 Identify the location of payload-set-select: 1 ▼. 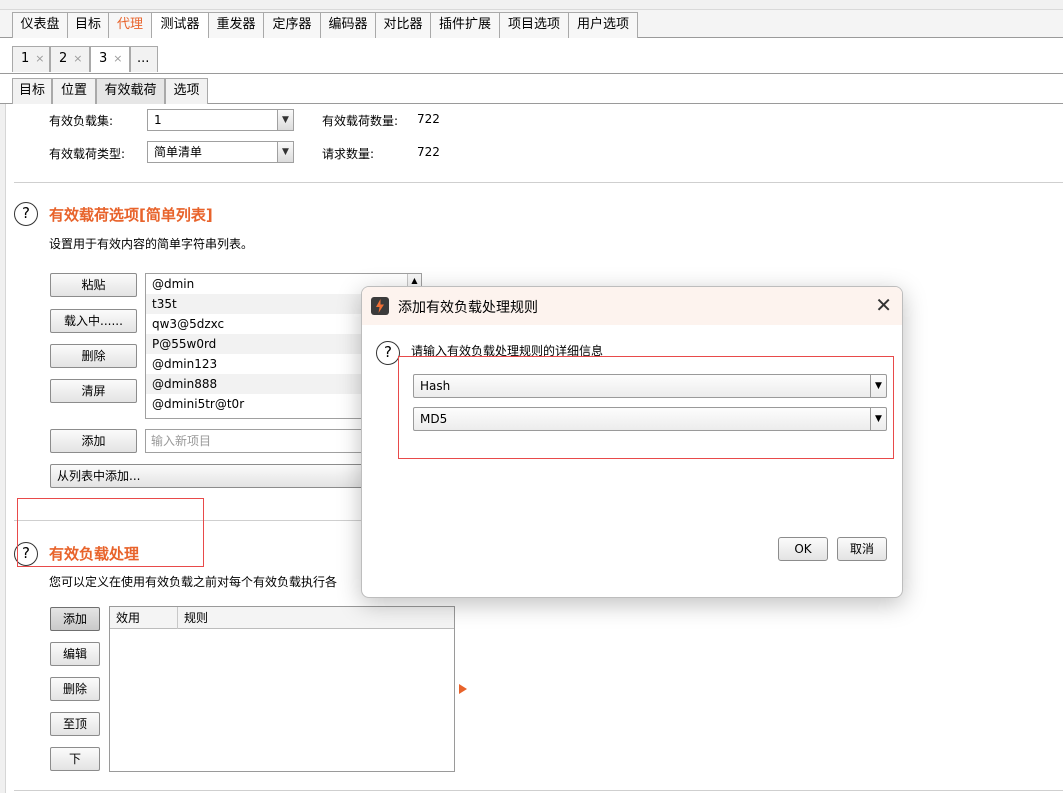
(220, 120).